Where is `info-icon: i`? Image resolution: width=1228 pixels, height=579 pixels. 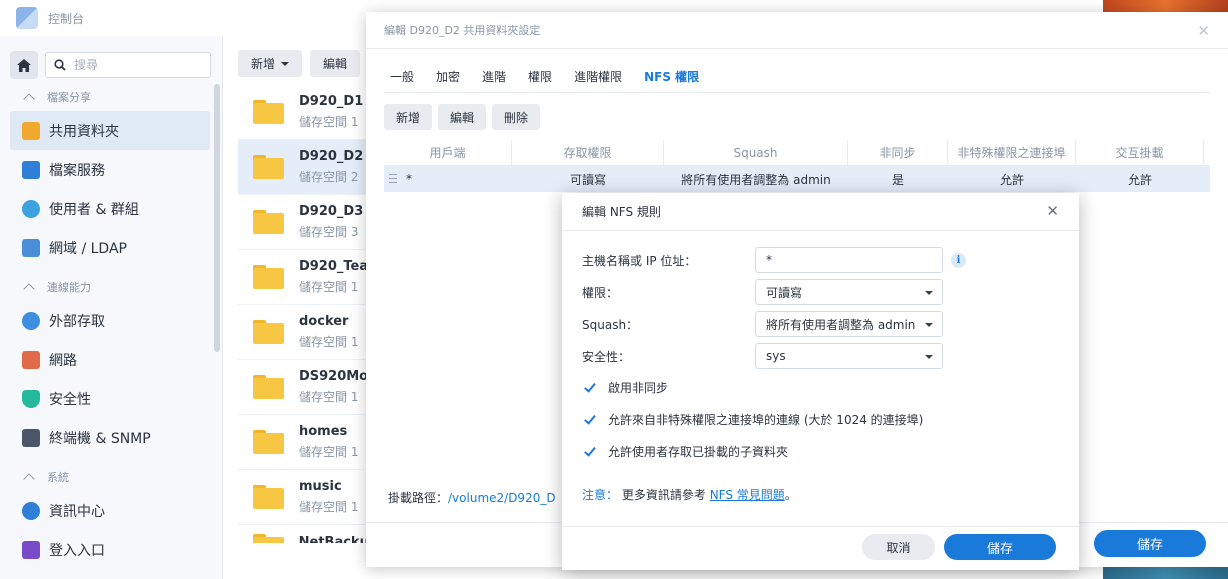
info-icon: i is located at coordinates (958, 260).